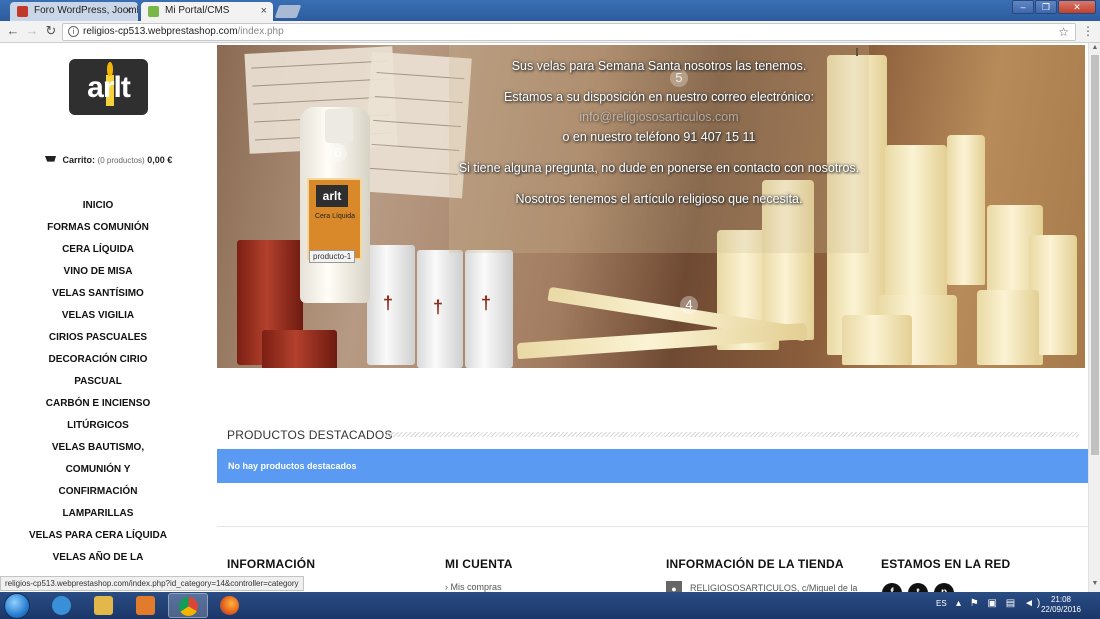 The width and height of the screenshot is (1100, 619). What do you see at coordinates (941, 603) in the screenshot?
I see `language-indicator: ES` at bounding box center [941, 603].